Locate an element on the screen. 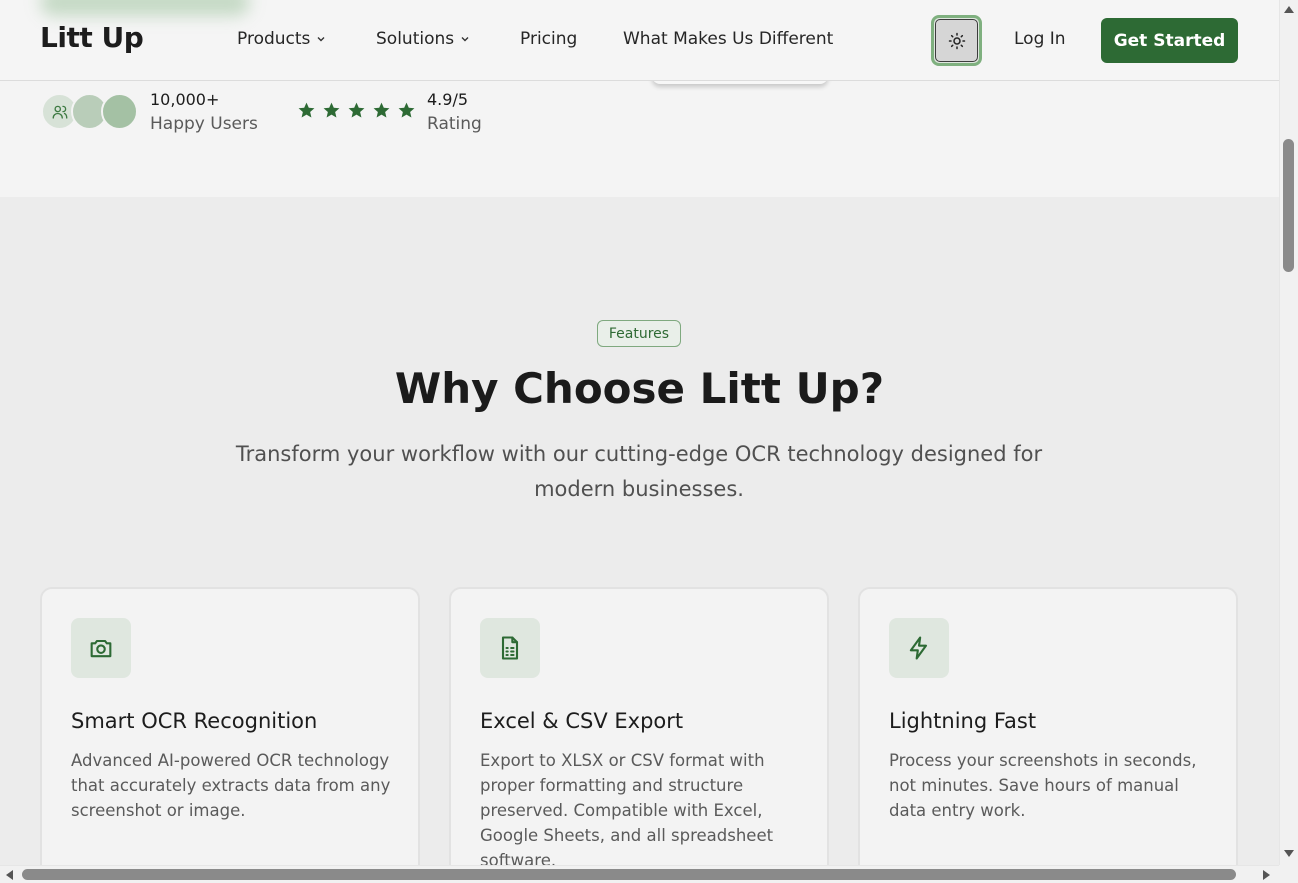  avatar is located at coordinates (119, 111).